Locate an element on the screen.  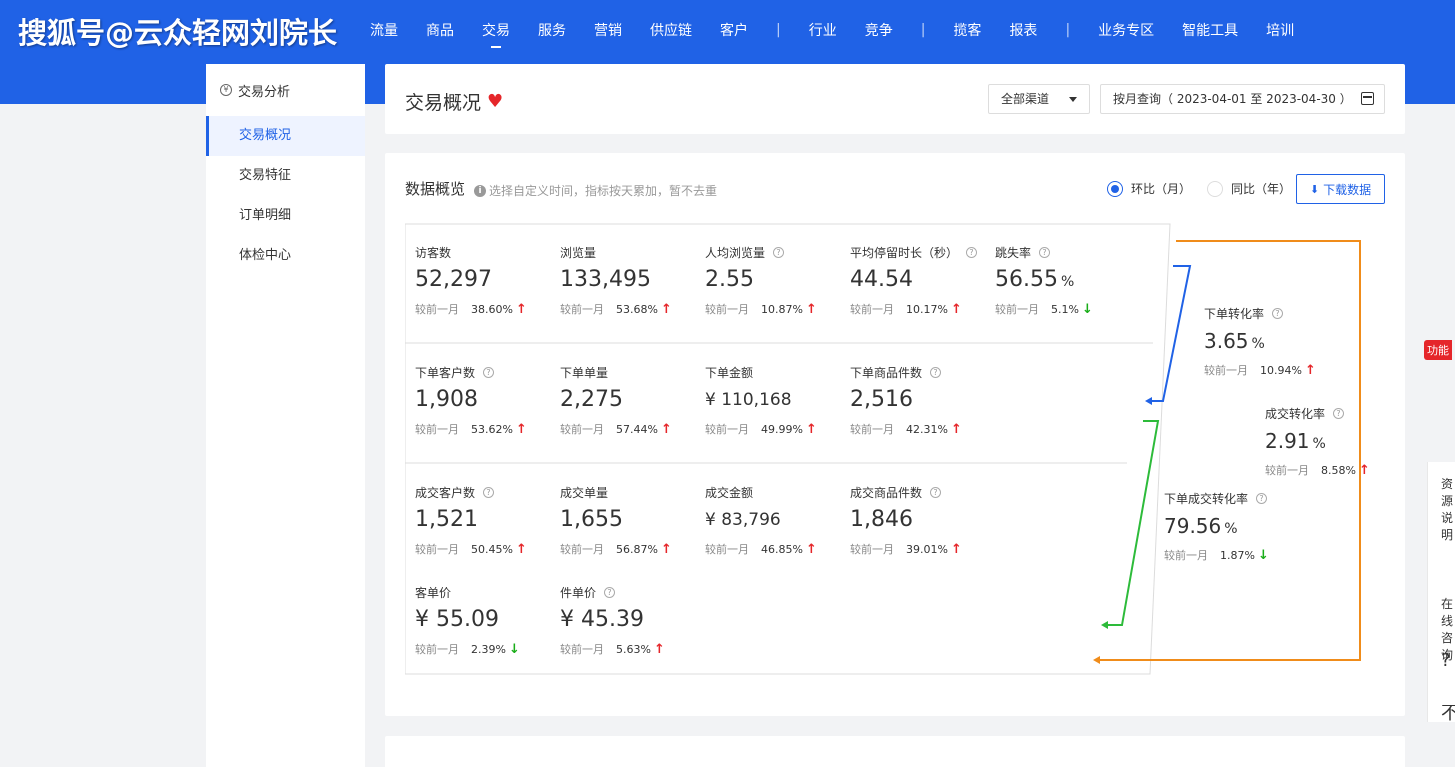
metric-card: 平均停留时长（秒）? 44.54 较前一月 10.17% ↑ is located at coordinates (920, 281).